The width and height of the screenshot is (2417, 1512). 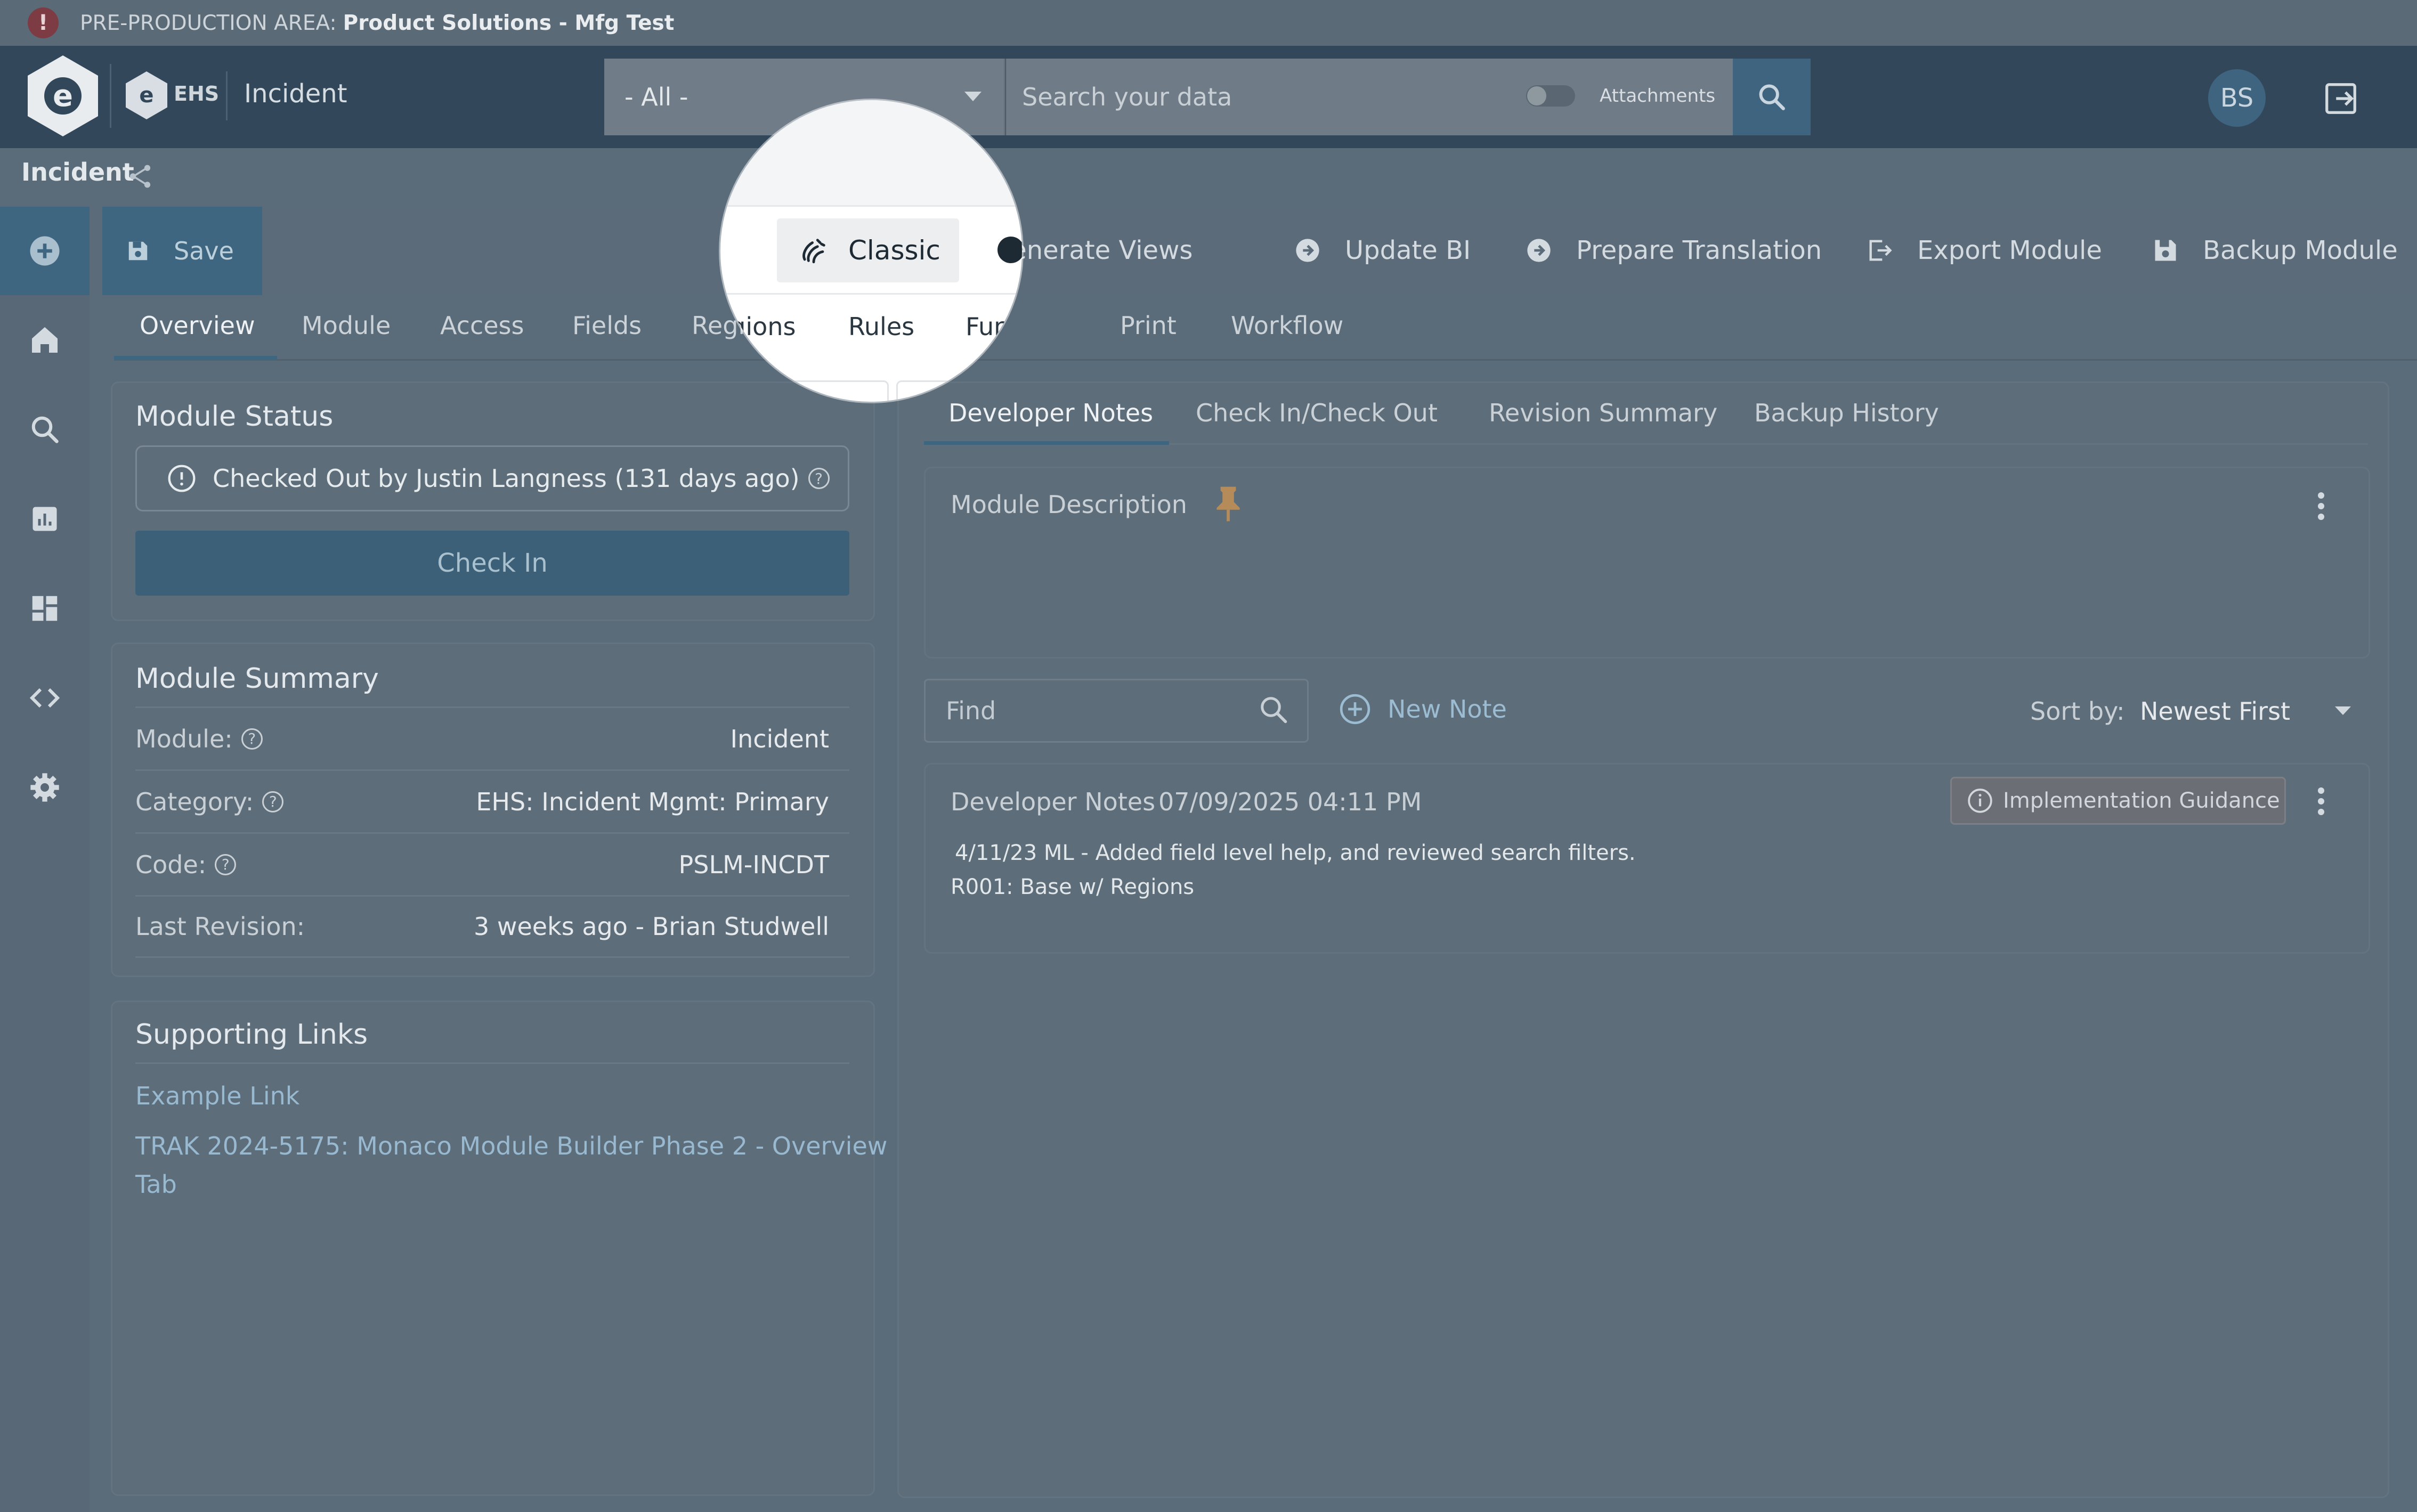 I want to click on tabs-divider, so click(x=1265, y=360).